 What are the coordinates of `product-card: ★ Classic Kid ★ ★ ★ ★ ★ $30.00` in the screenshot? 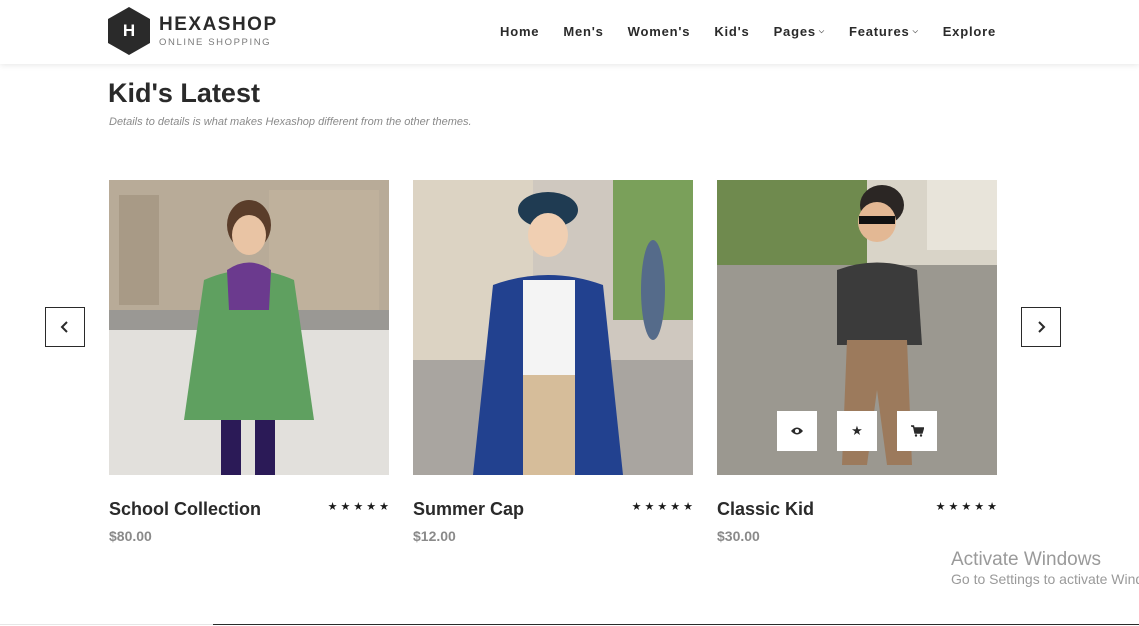 It's located at (857, 362).